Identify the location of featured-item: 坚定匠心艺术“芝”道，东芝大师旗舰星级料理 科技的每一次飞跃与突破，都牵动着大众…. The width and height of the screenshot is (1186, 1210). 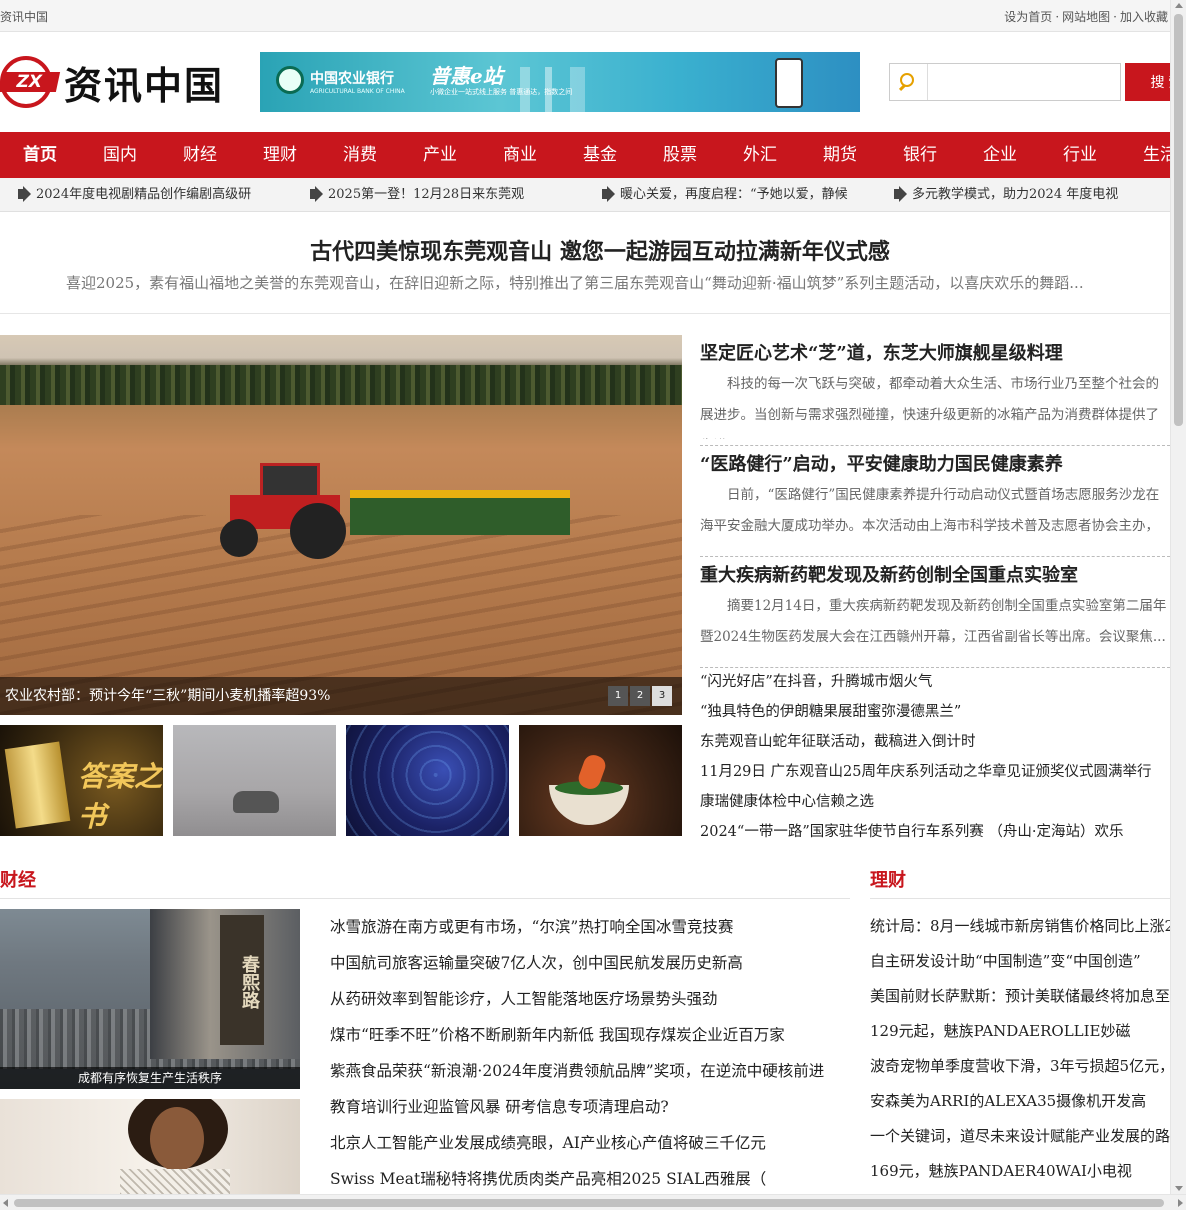
(935, 390).